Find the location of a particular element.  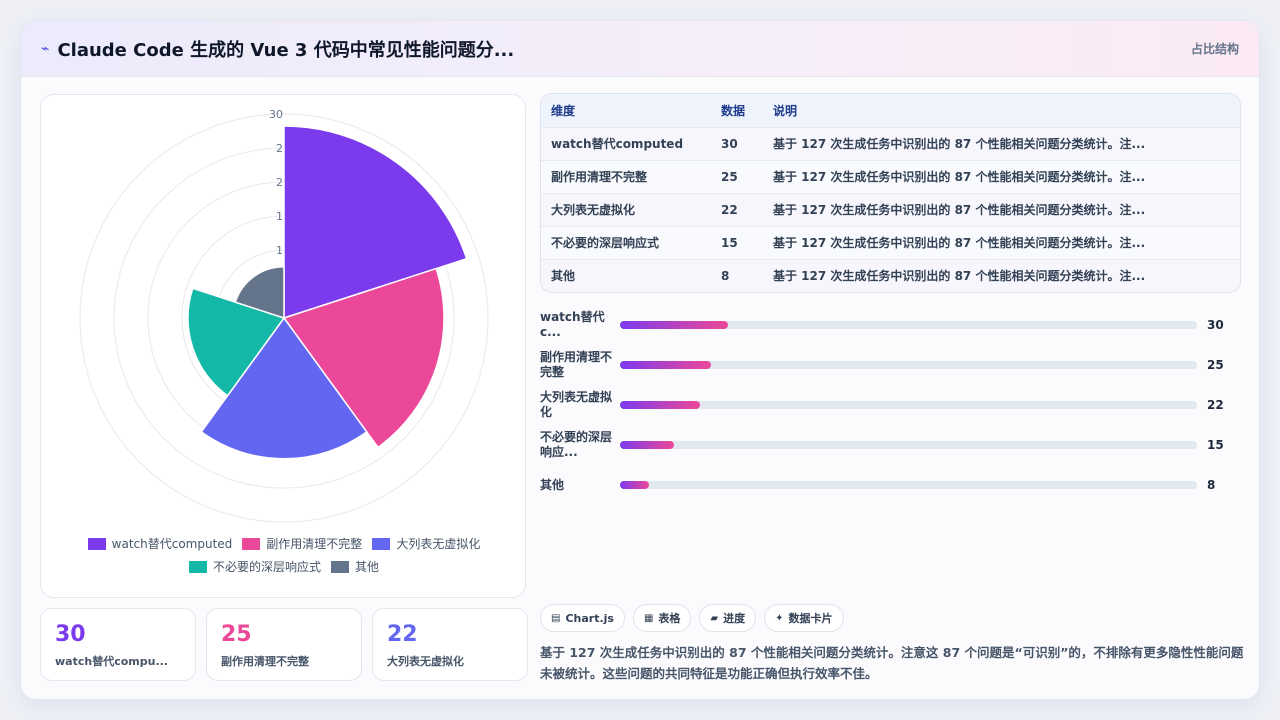

legend-label: 不必要的深层响应式 is located at coordinates (266, 567).